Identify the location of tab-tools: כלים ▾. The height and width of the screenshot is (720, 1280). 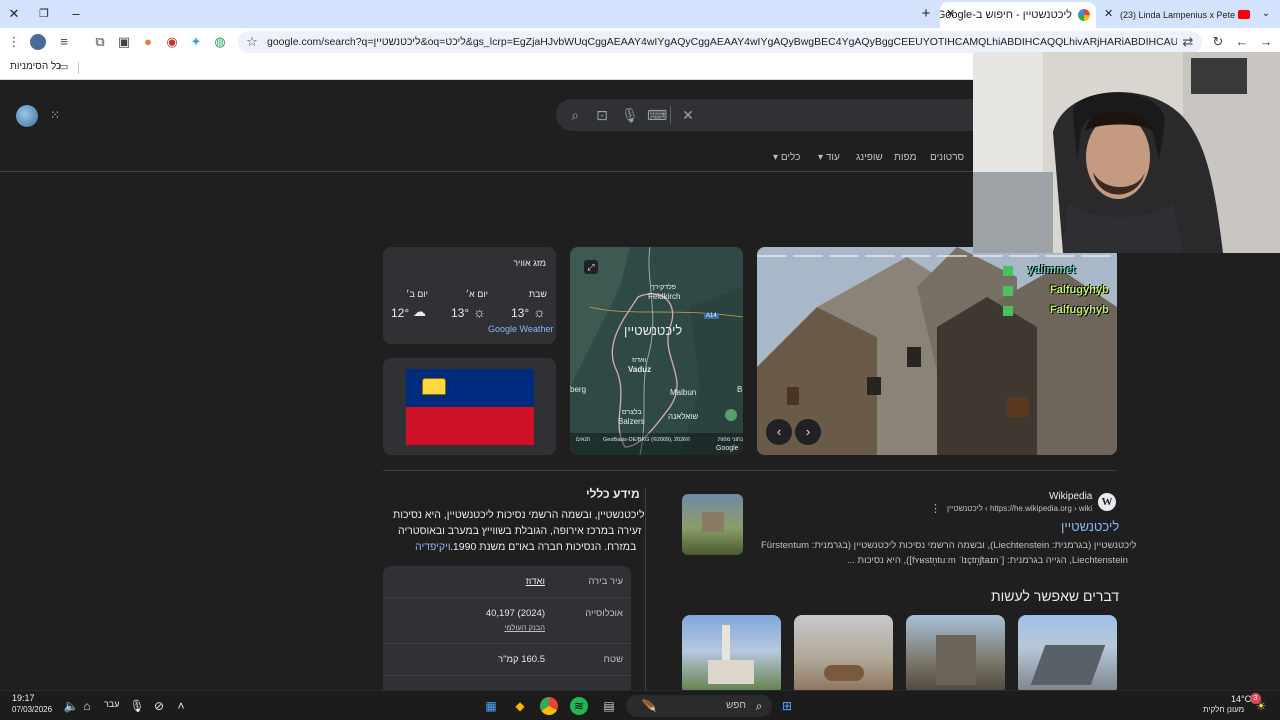
(786, 157).